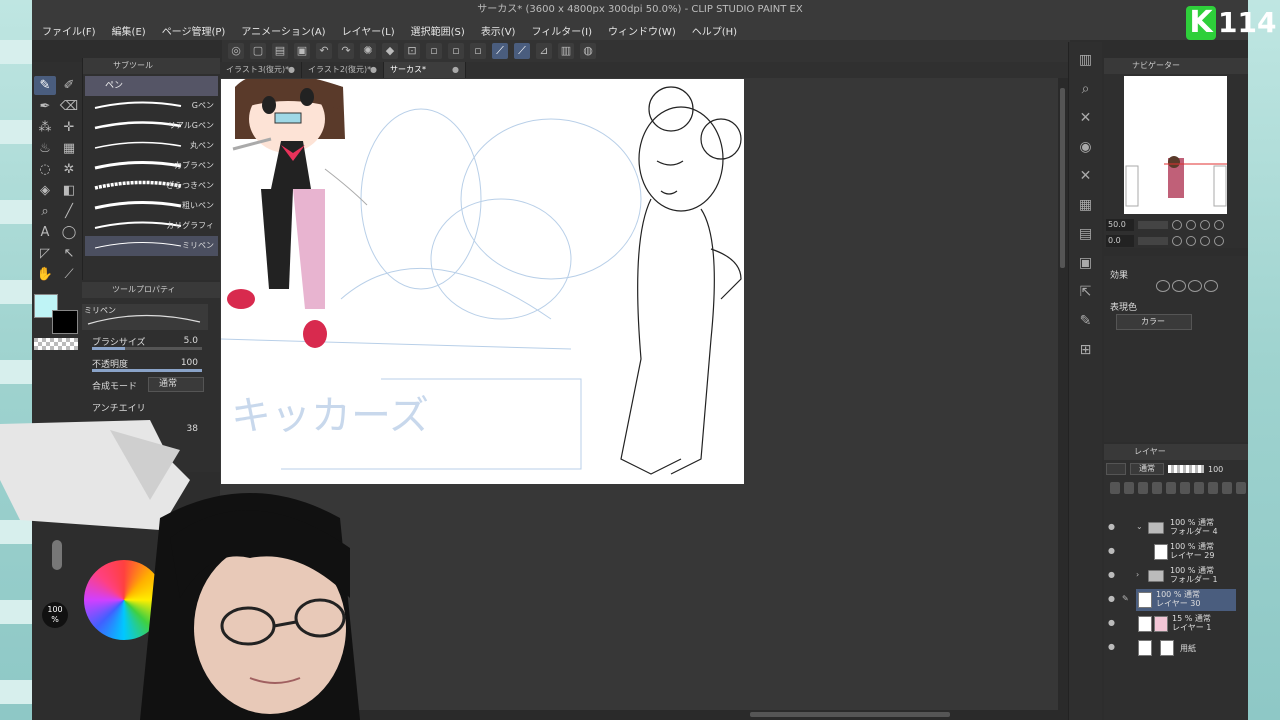  What do you see at coordinates (1176, 528) in the screenshot?
I see `layer-row: ● ⌄ 100 % 通常 フォルダー 4` at bounding box center [1176, 528].